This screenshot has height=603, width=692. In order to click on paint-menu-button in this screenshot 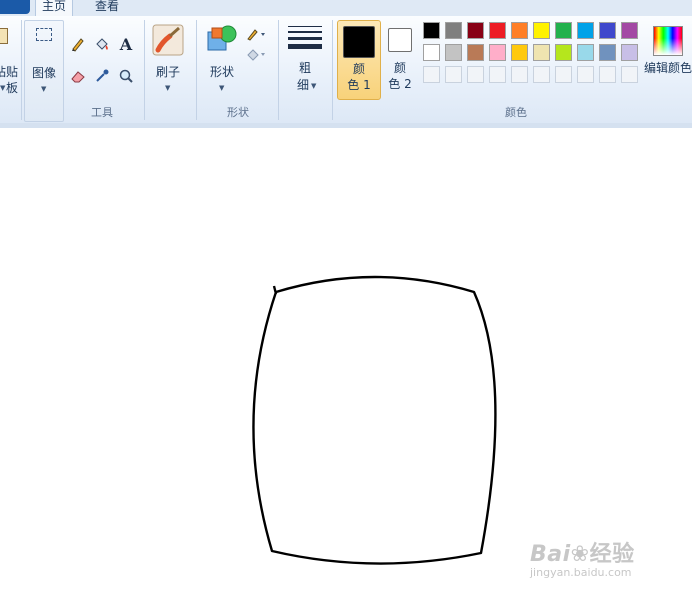, I will do `click(15, 7)`.